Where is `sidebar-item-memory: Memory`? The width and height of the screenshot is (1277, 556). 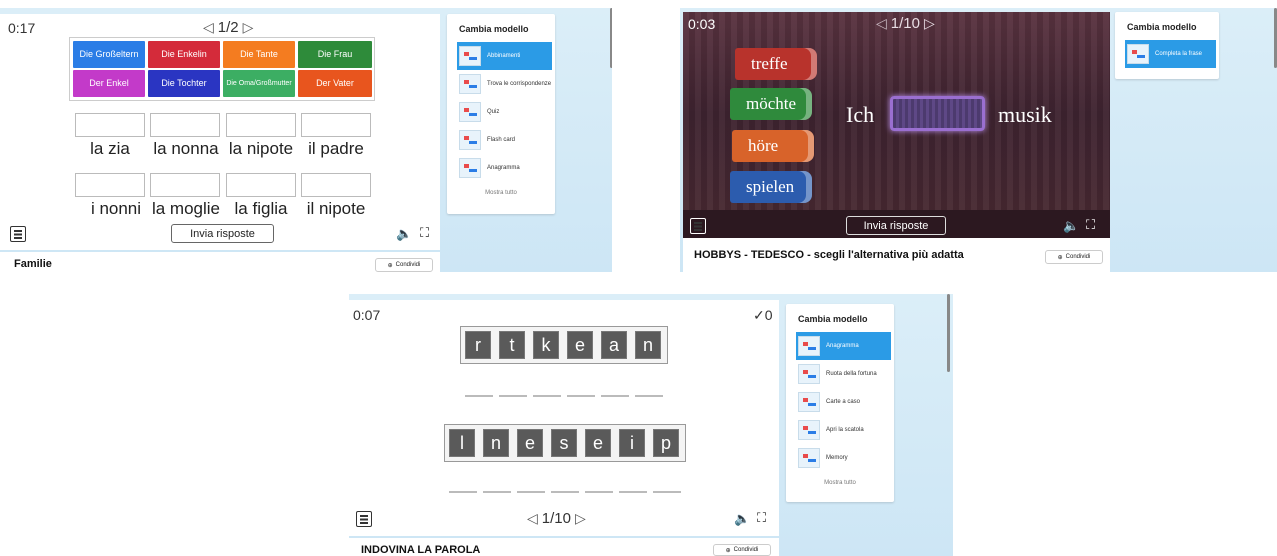 sidebar-item-memory: Memory is located at coordinates (843, 458).